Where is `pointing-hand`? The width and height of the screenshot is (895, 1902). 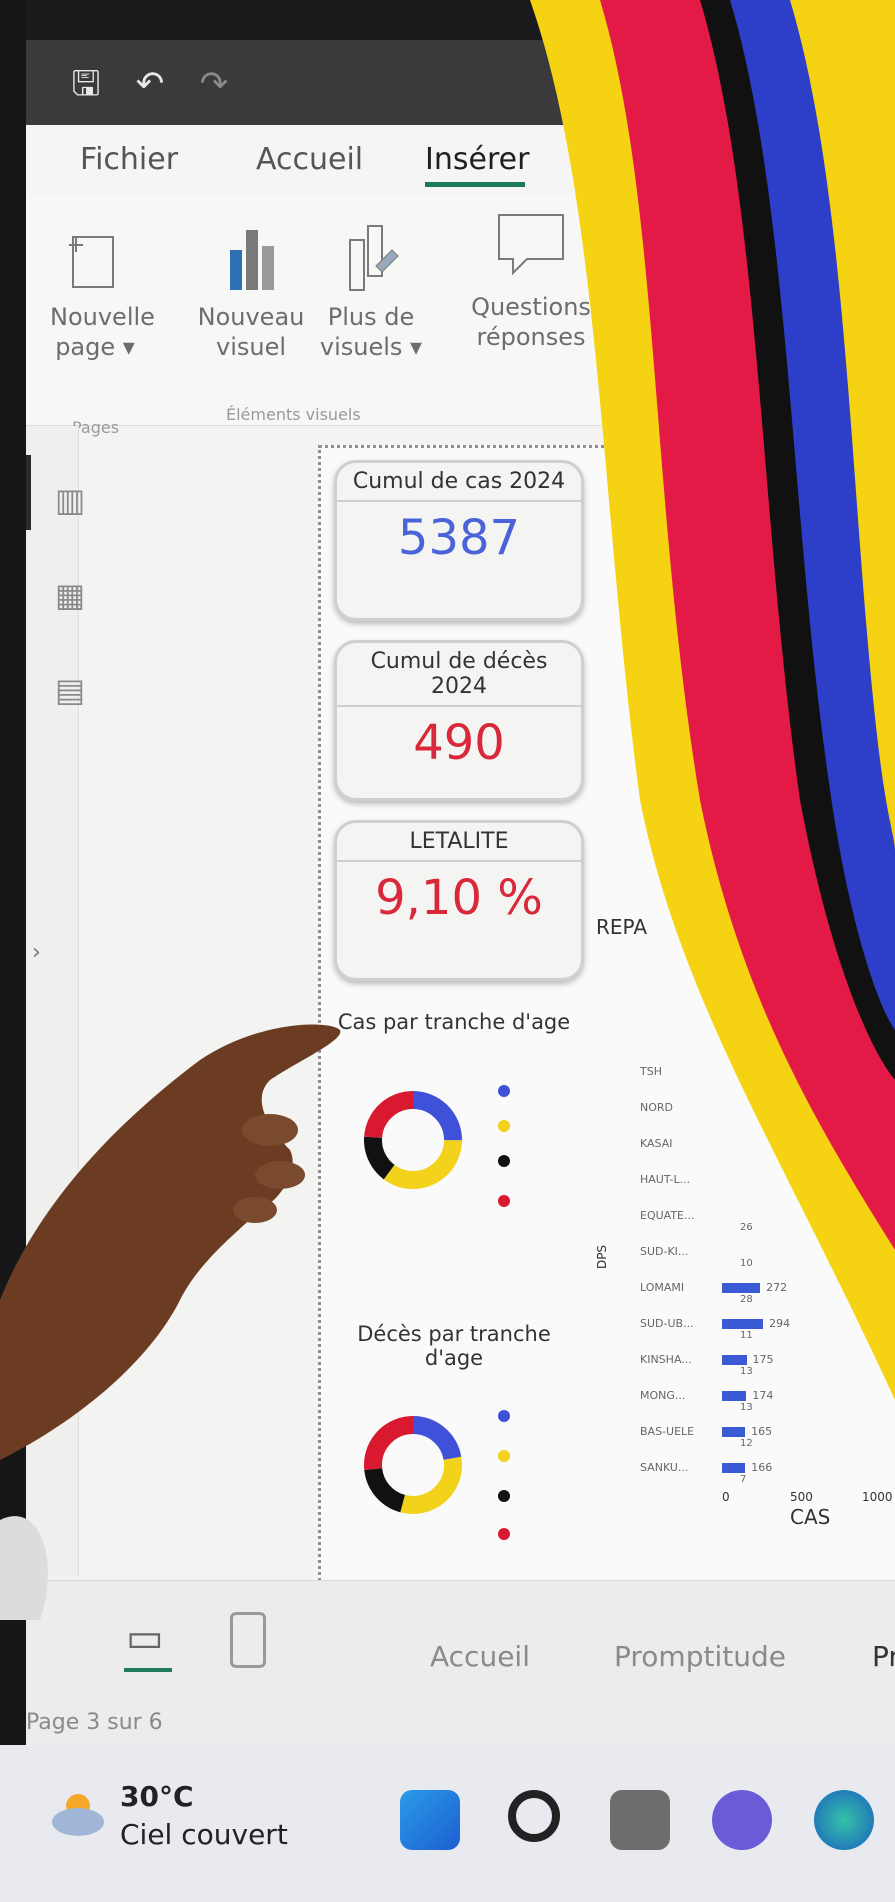
pointing-hand is located at coordinates (170, 1322).